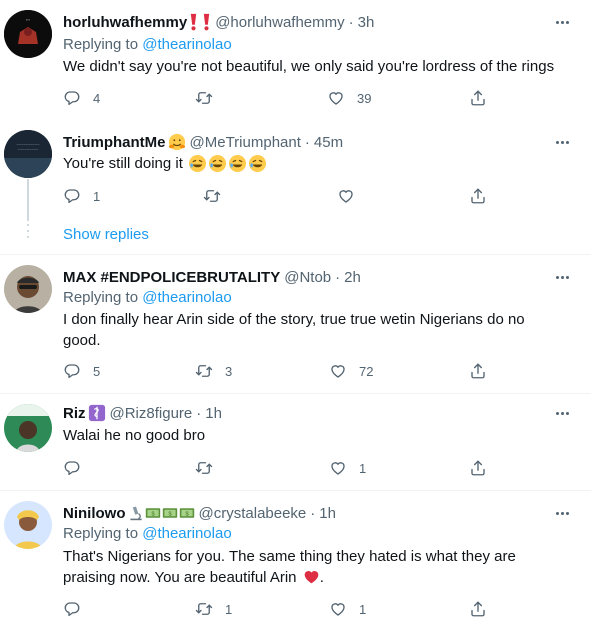 The image size is (591, 617). I want to click on laughing-emoji-icon, so click(227, 163).